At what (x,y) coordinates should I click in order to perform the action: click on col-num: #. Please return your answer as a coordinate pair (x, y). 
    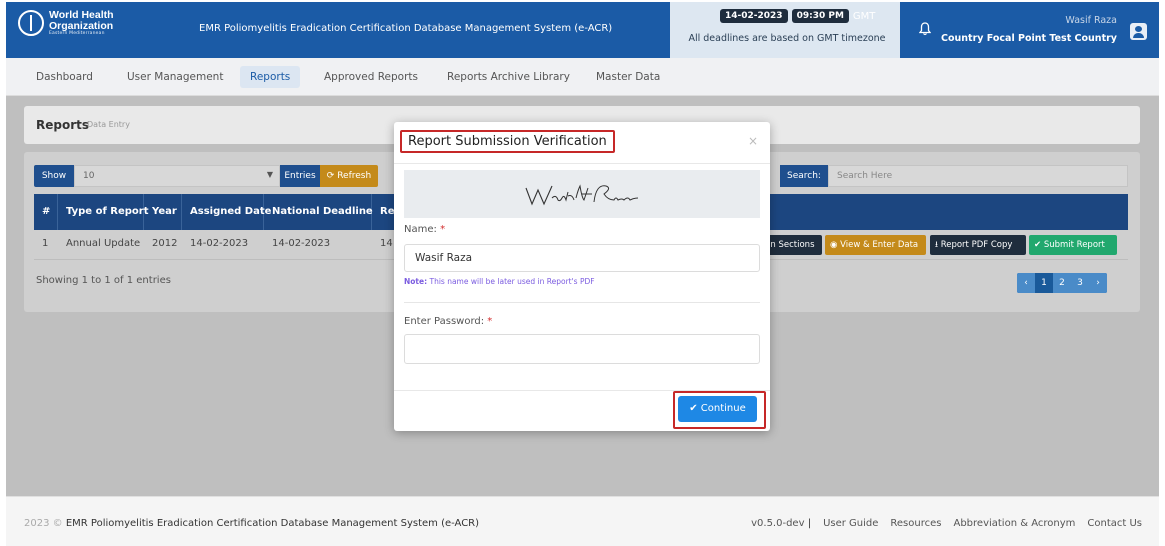
    Looking at the image, I should click on (46, 212).